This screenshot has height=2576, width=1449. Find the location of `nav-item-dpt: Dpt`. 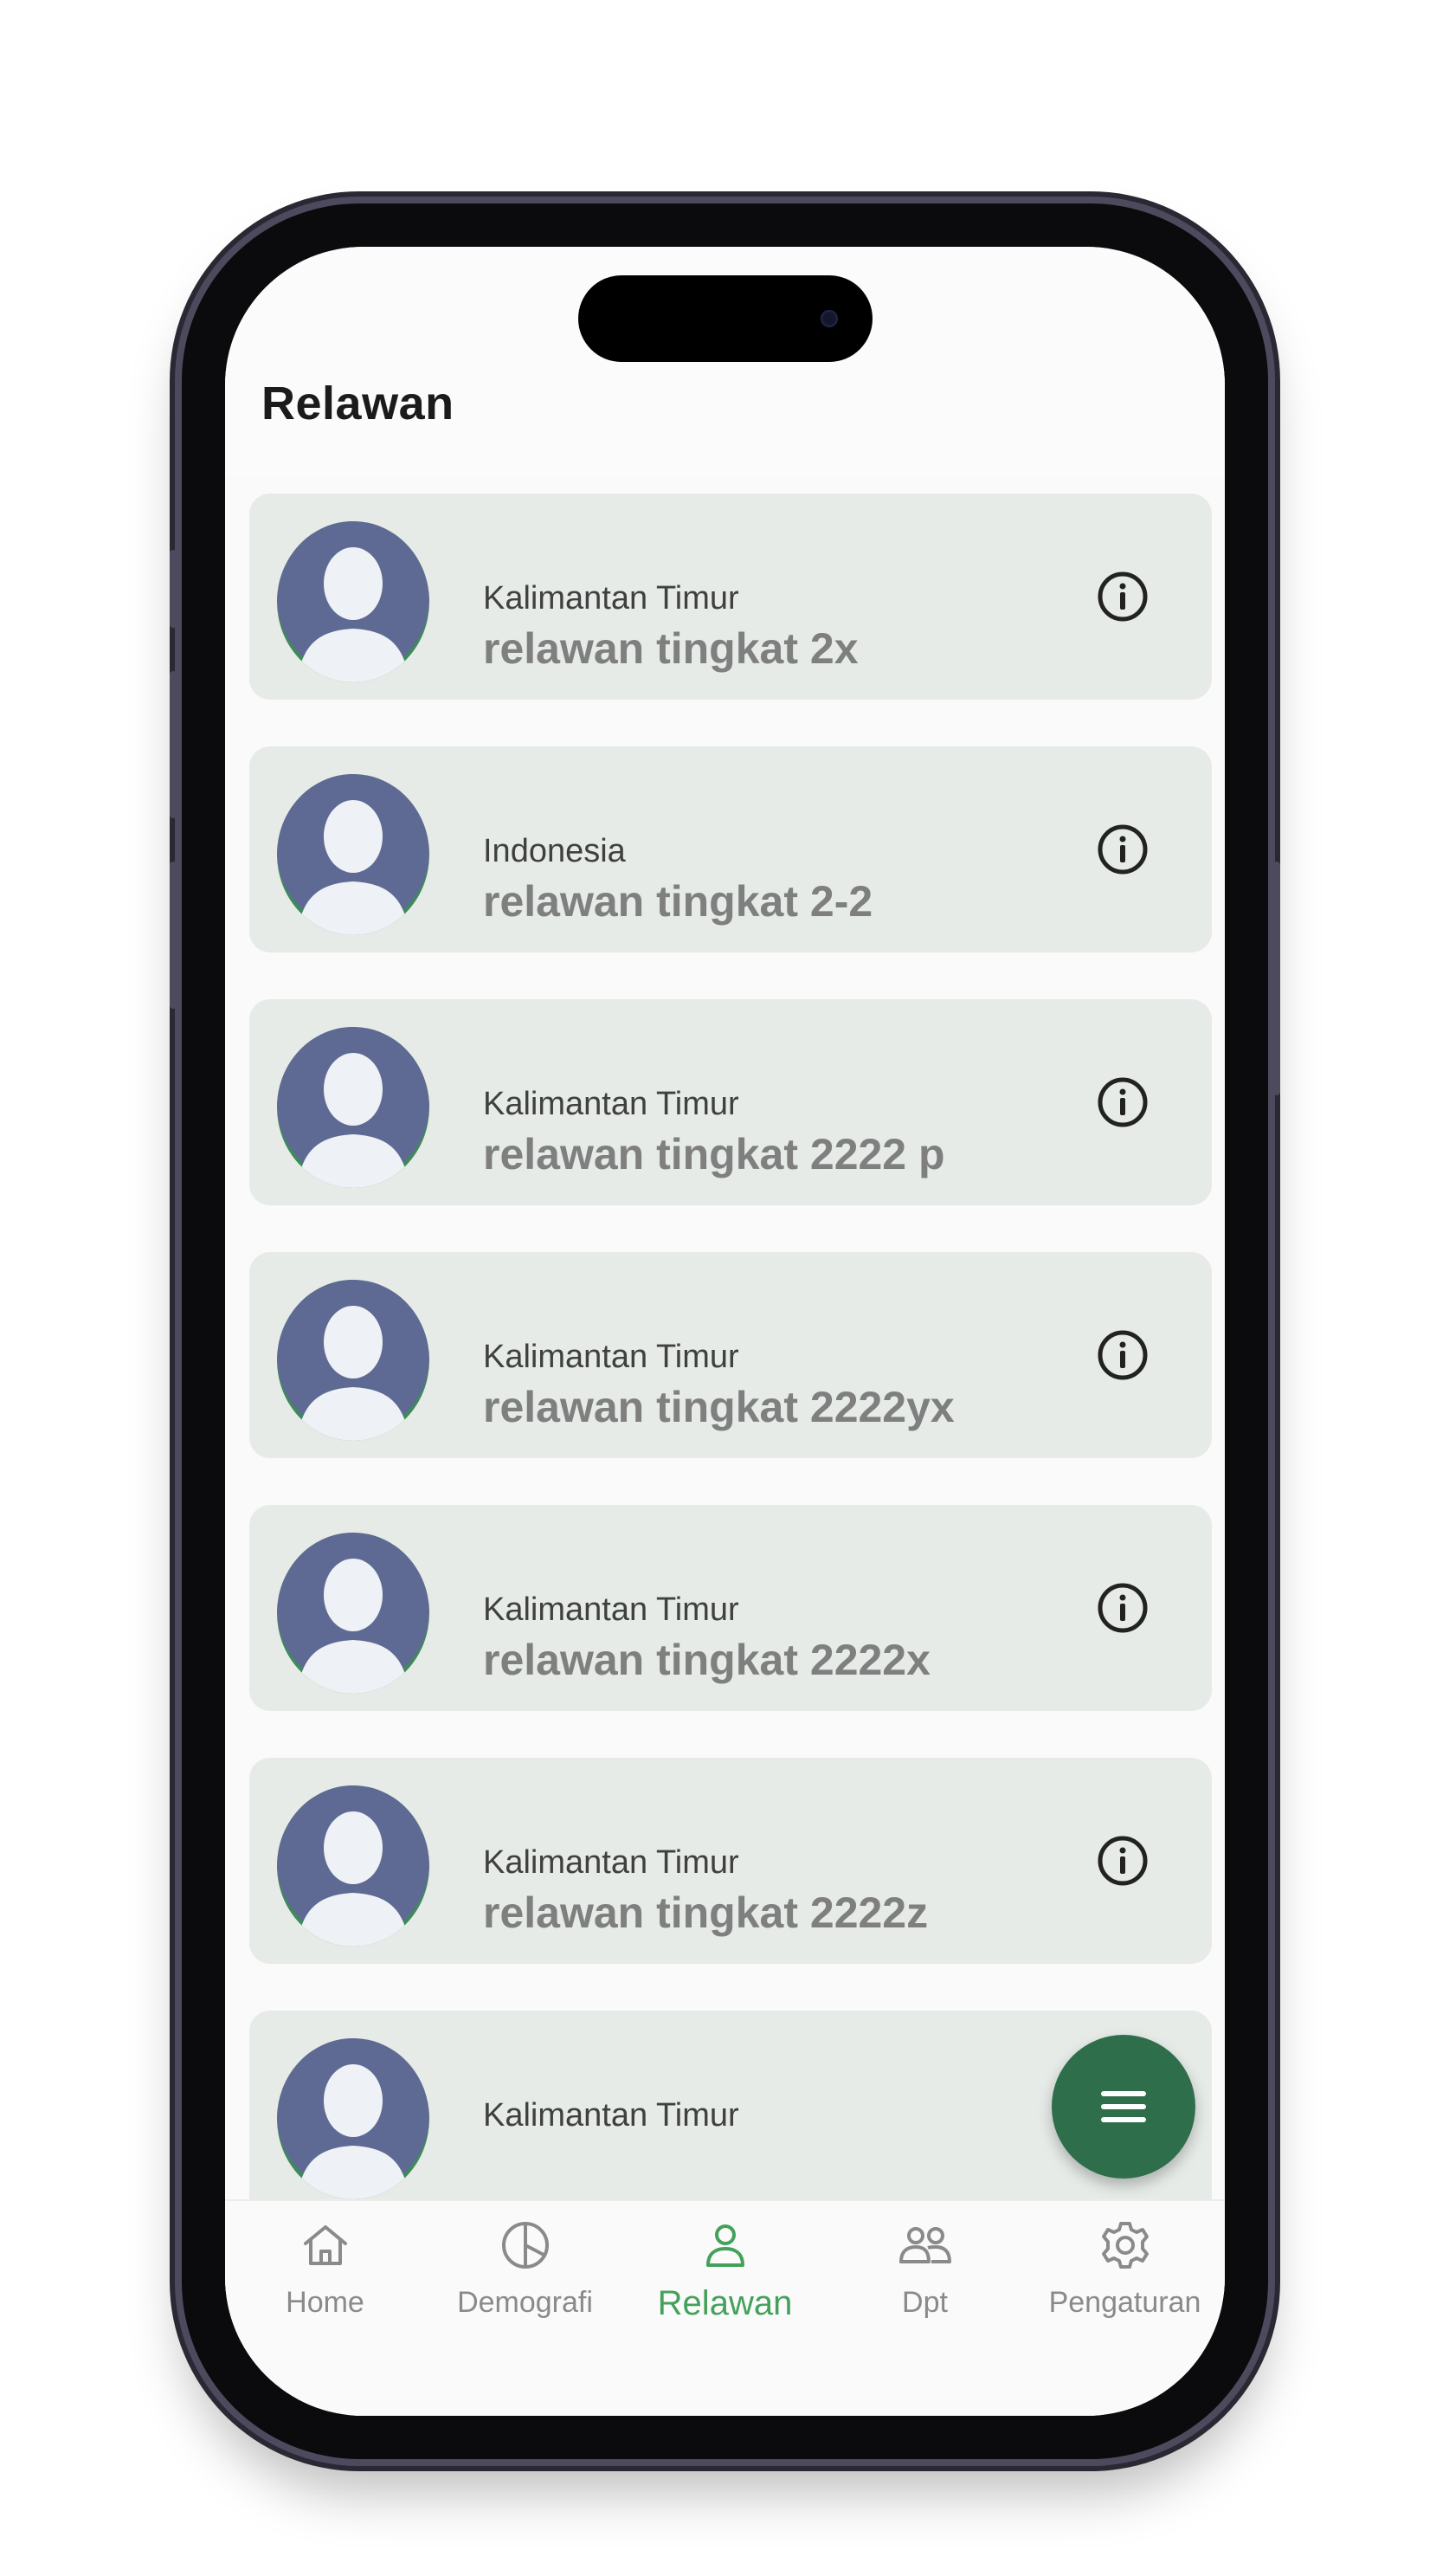

nav-item-dpt: Dpt is located at coordinates (925, 2277).